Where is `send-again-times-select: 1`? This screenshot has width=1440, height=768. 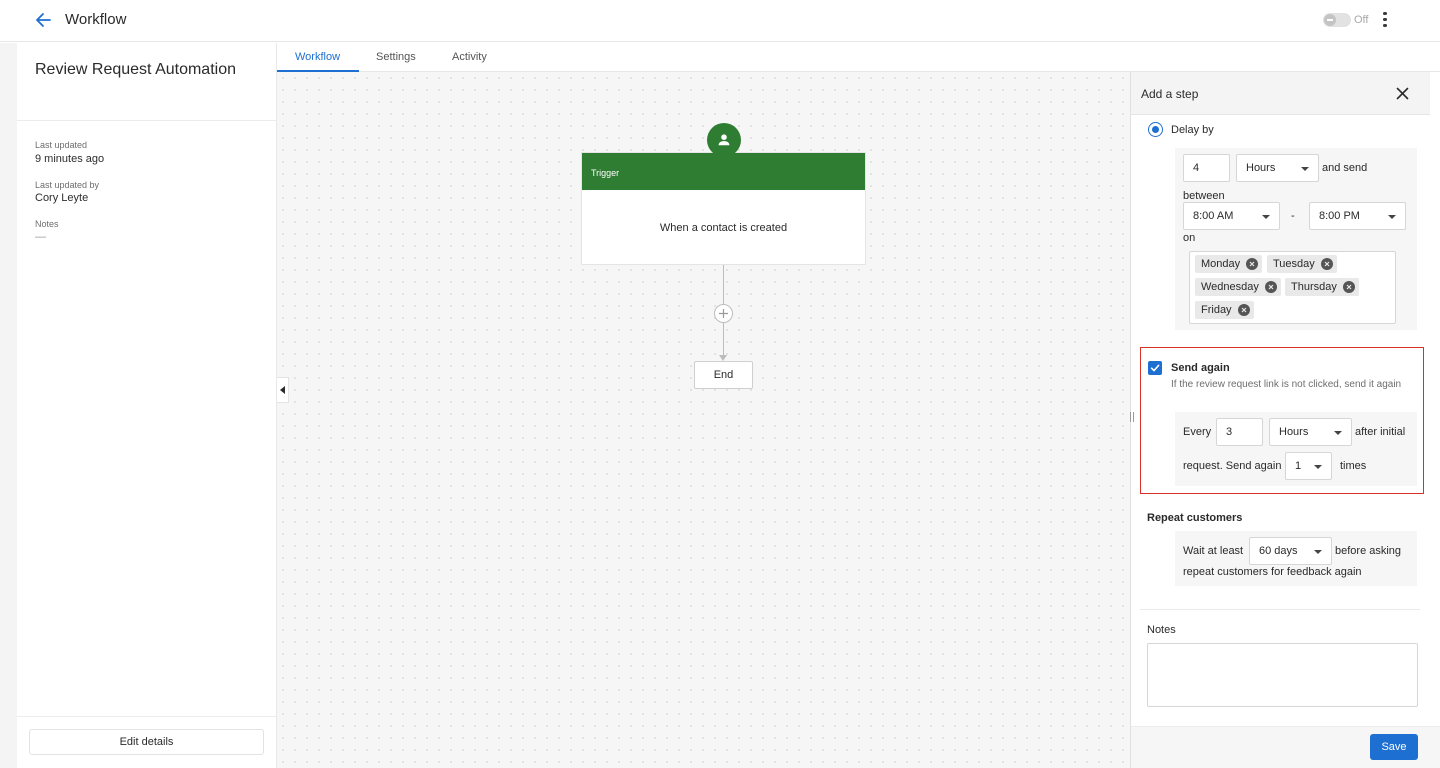
send-again-times-select: 1 is located at coordinates (1308, 466).